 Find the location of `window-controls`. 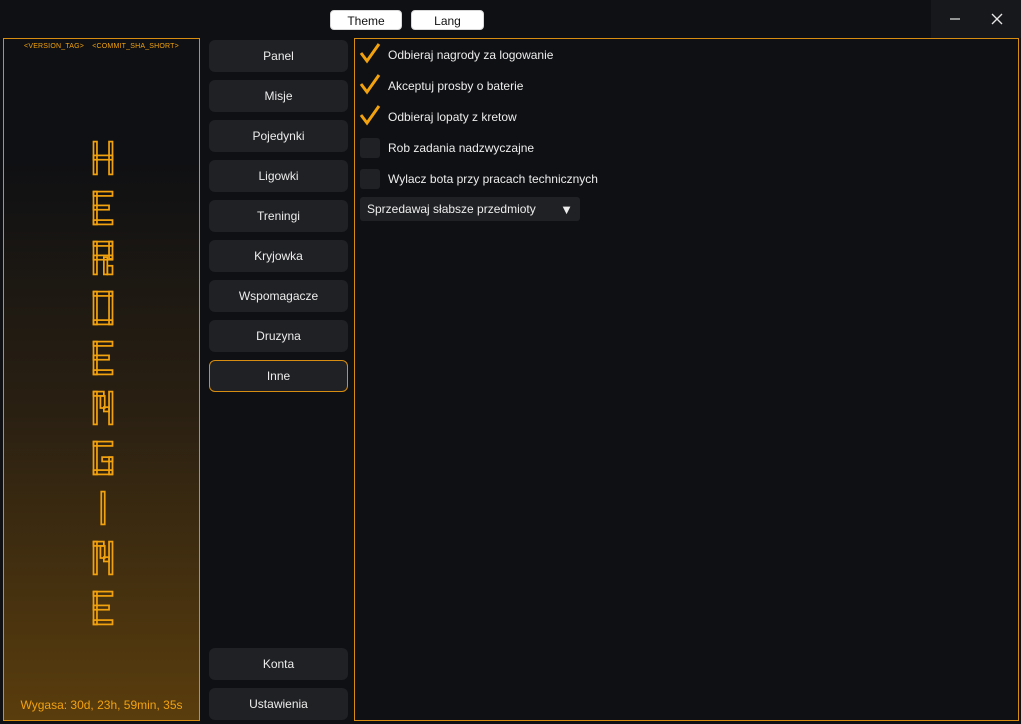

window-controls is located at coordinates (976, 19).